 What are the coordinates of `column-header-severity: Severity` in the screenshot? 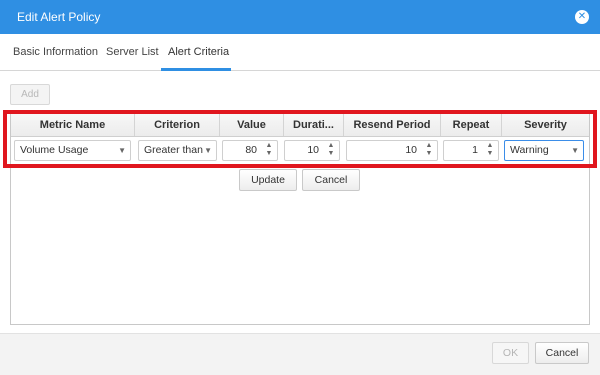 It's located at (545, 125).